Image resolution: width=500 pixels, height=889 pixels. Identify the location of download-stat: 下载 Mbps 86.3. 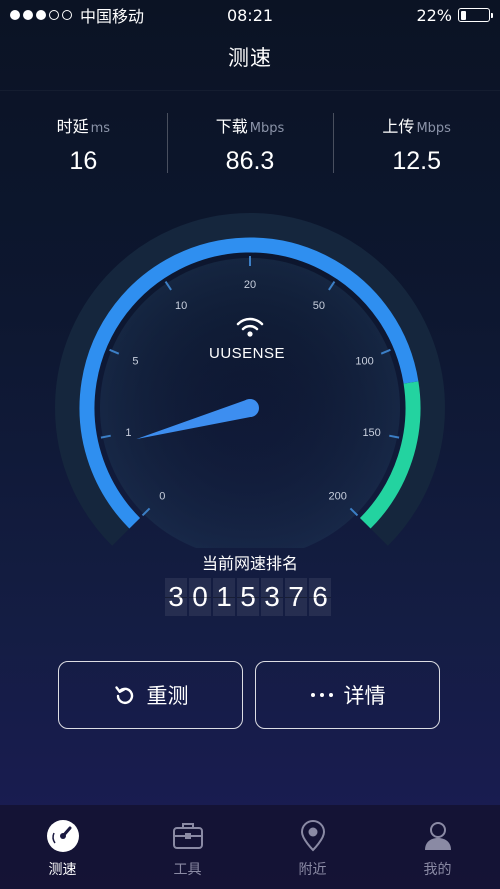
(250, 136).